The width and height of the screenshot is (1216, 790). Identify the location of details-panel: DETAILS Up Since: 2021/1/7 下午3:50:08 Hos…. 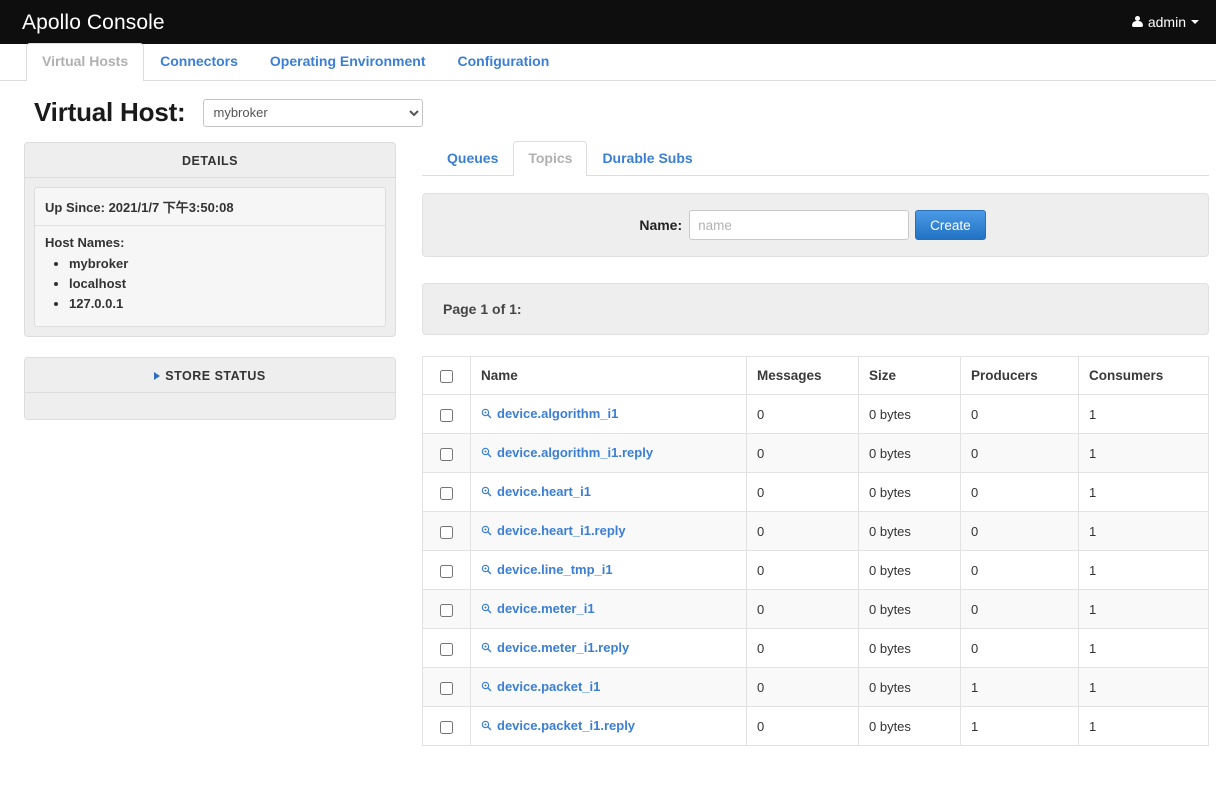
(210, 239).